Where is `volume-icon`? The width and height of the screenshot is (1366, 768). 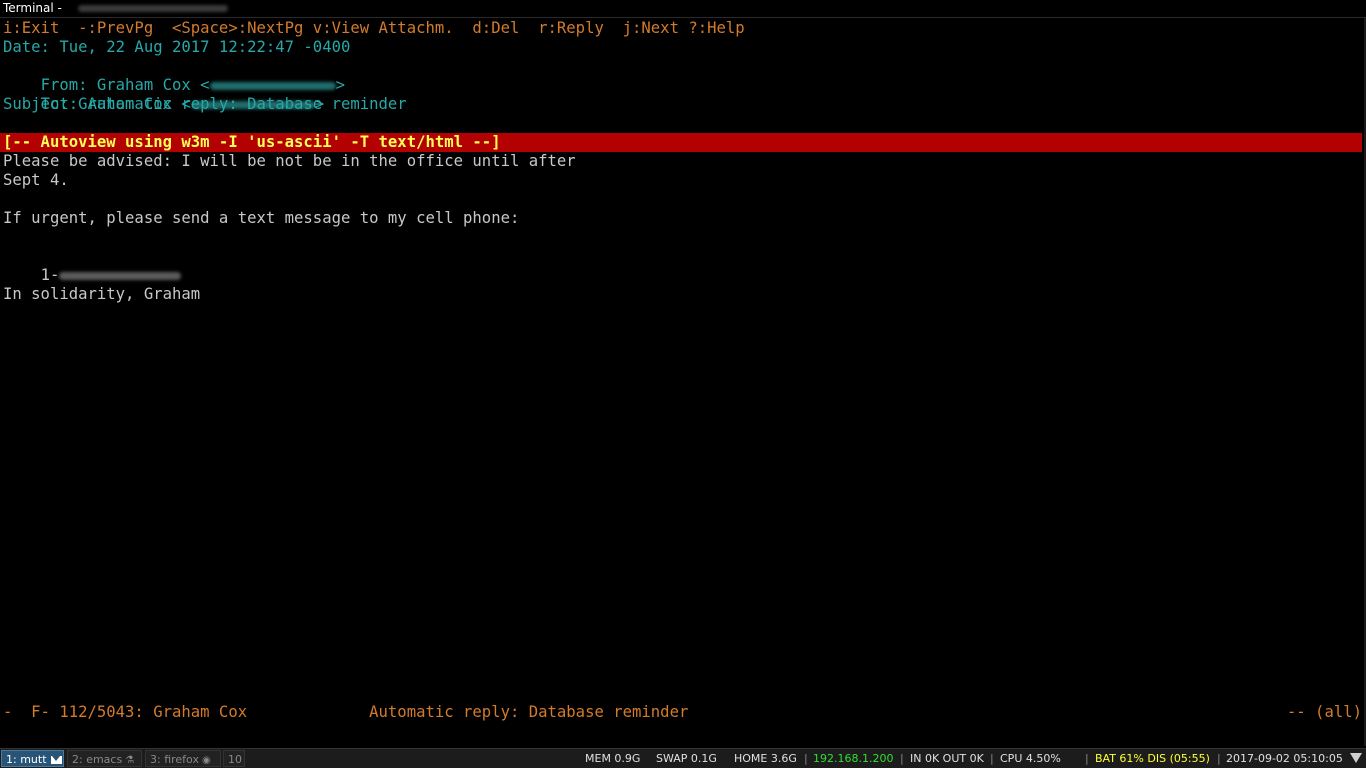
volume-icon is located at coordinates (1356, 758).